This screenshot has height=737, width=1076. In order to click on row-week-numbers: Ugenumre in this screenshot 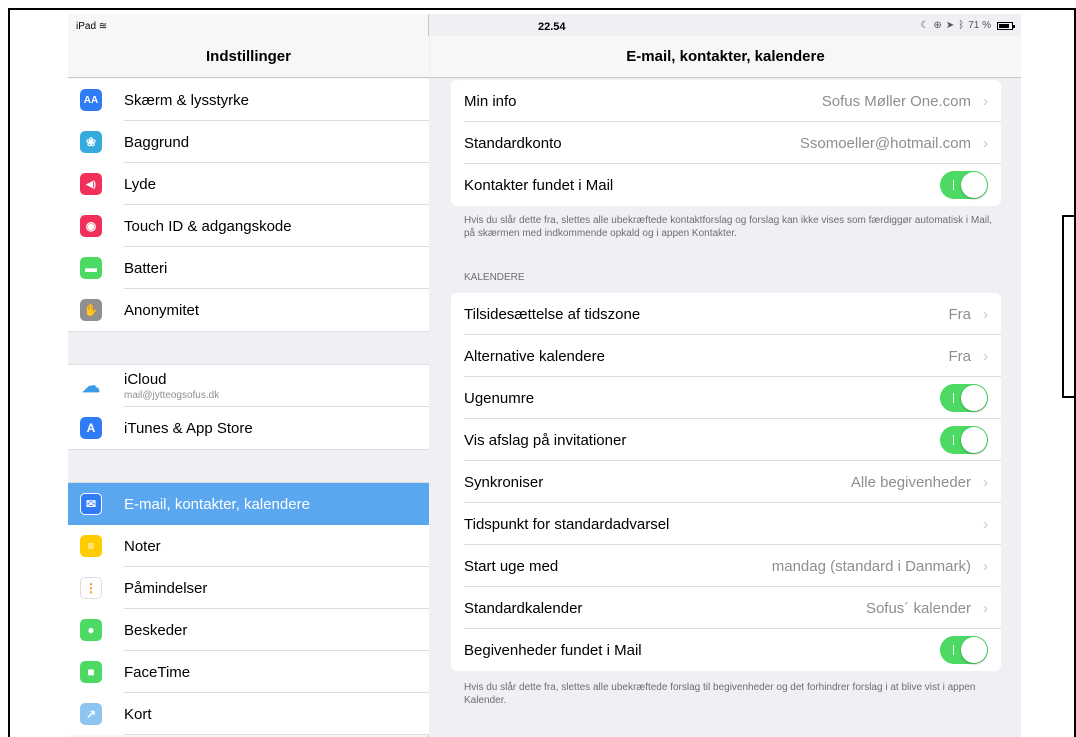, I will do `click(726, 398)`.